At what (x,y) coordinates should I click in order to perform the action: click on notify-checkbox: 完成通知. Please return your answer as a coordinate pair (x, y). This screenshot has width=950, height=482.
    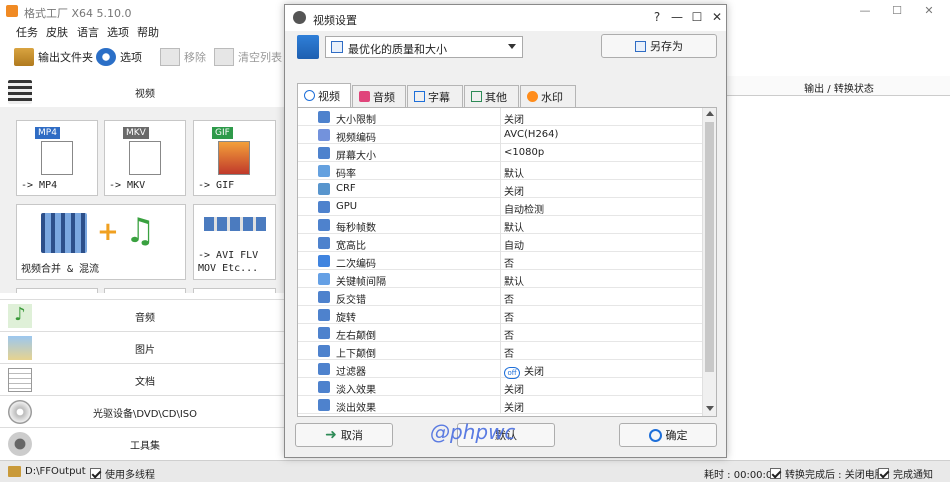
    Looking at the image, I should click on (905, 473).